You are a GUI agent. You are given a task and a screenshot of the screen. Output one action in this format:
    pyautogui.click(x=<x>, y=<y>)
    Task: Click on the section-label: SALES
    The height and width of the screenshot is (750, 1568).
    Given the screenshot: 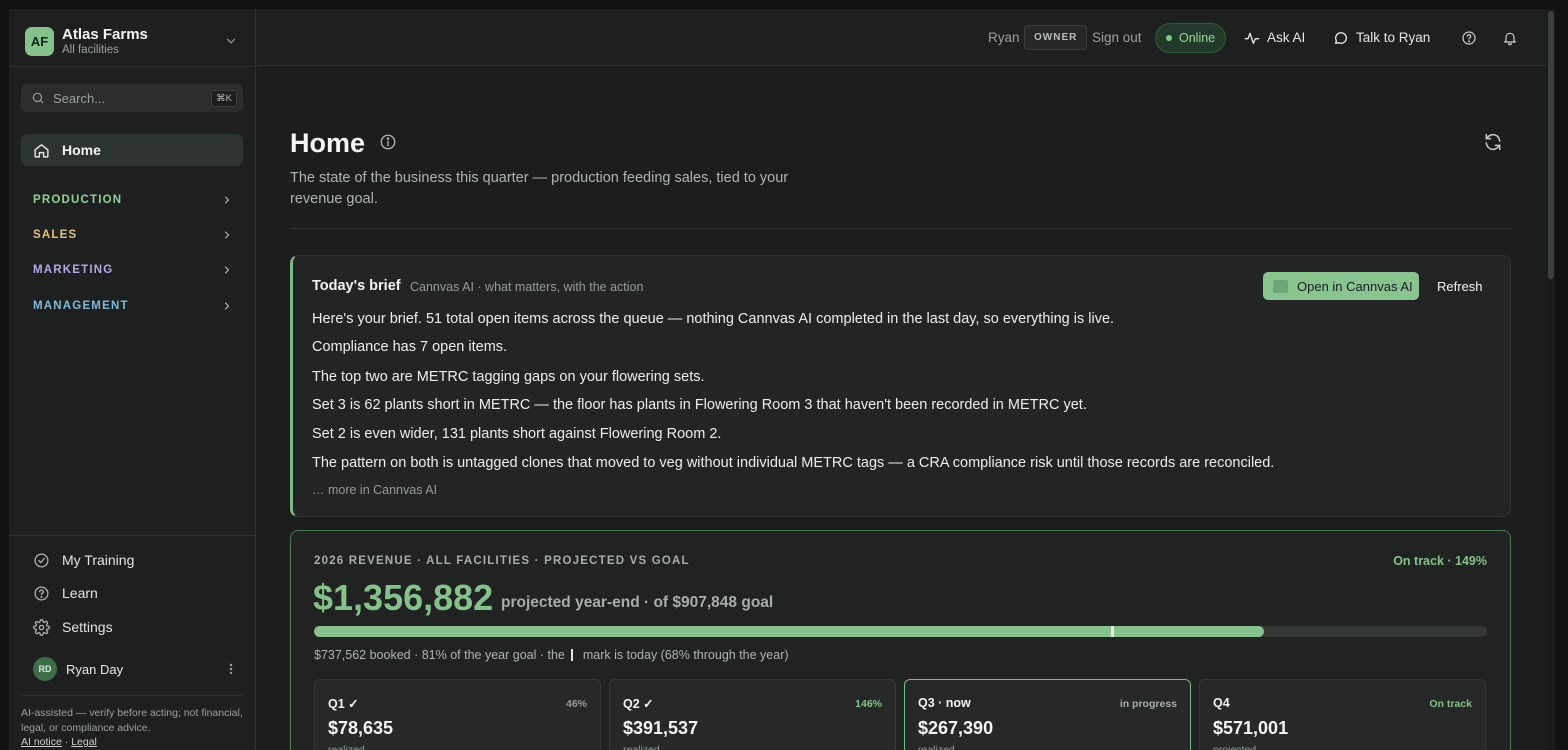 What is the action you would take?
    pyautogui.click(x=55, y=235)
    